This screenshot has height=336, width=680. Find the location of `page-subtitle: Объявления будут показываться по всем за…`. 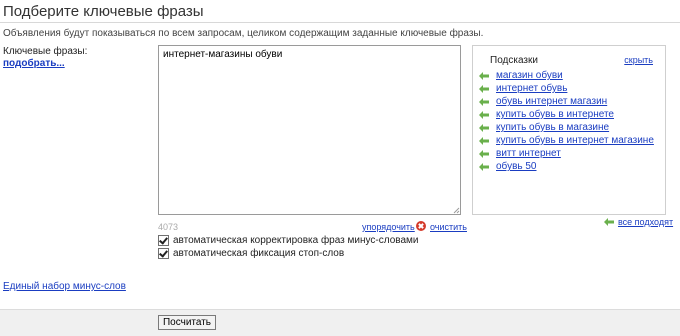

page-subtitle: Объявления будут показываться по всем за… is located at coordinates (243, 33).